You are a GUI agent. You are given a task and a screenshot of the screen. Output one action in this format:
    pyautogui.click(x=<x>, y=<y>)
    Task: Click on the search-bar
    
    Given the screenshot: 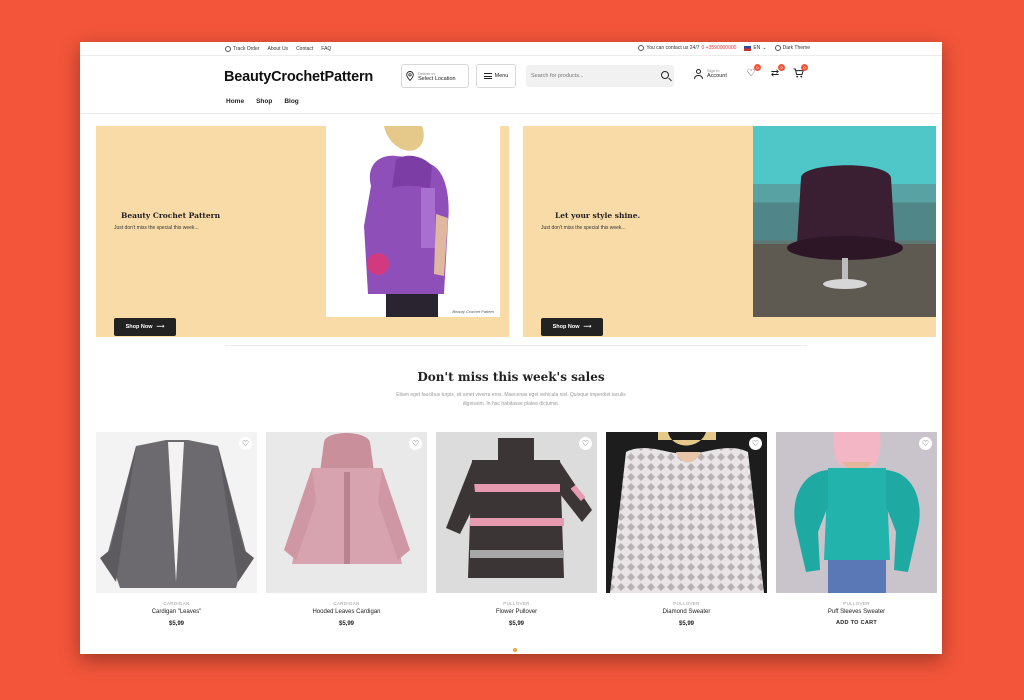 What is the action you would take?
    pyautogui.click(x=600, y=76)
    